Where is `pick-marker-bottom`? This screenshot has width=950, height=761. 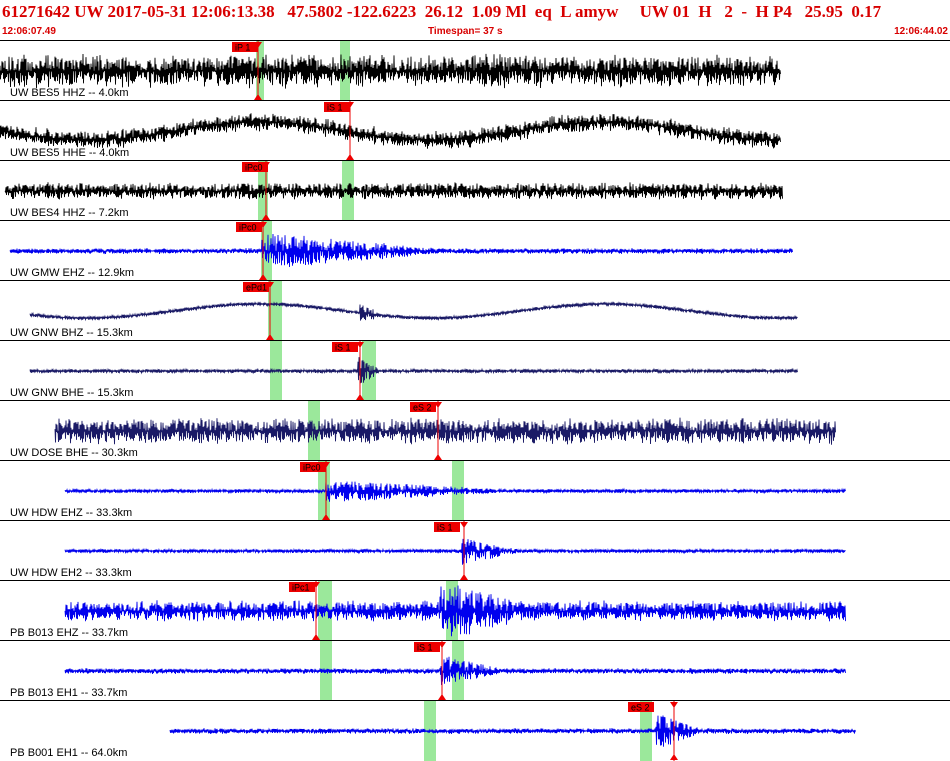
pick-marker-bottom is located at coordinates (674, 757).